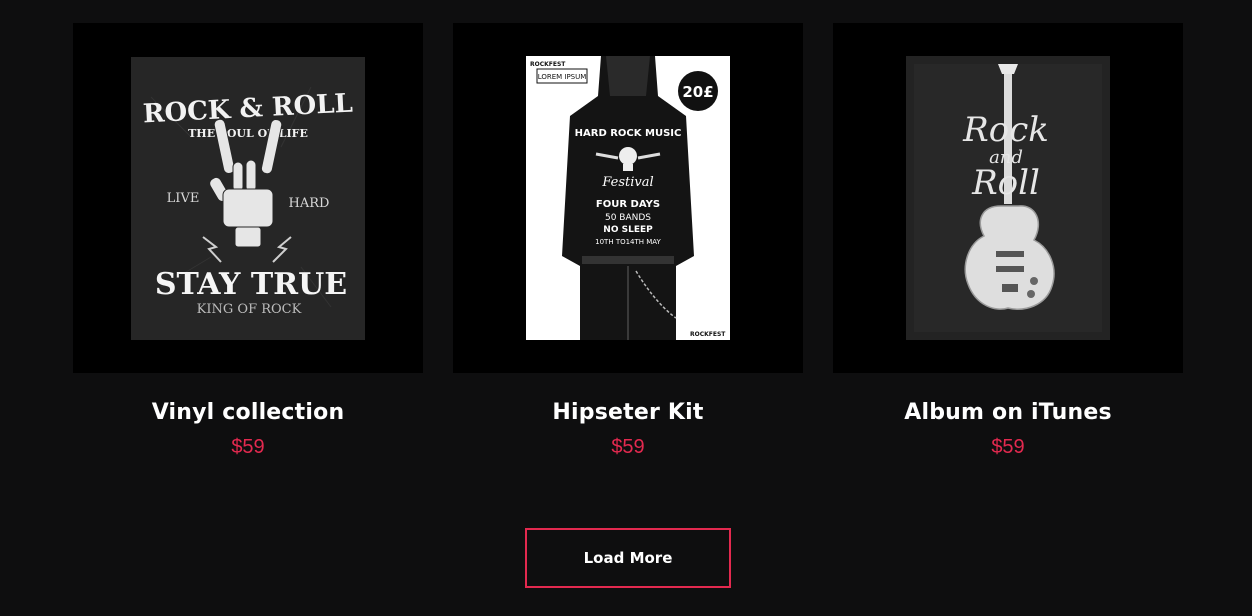  Describe the element at coordinates (628, 218) in the screenshot. I see `poster-bands: 50 BANDS` at that location.